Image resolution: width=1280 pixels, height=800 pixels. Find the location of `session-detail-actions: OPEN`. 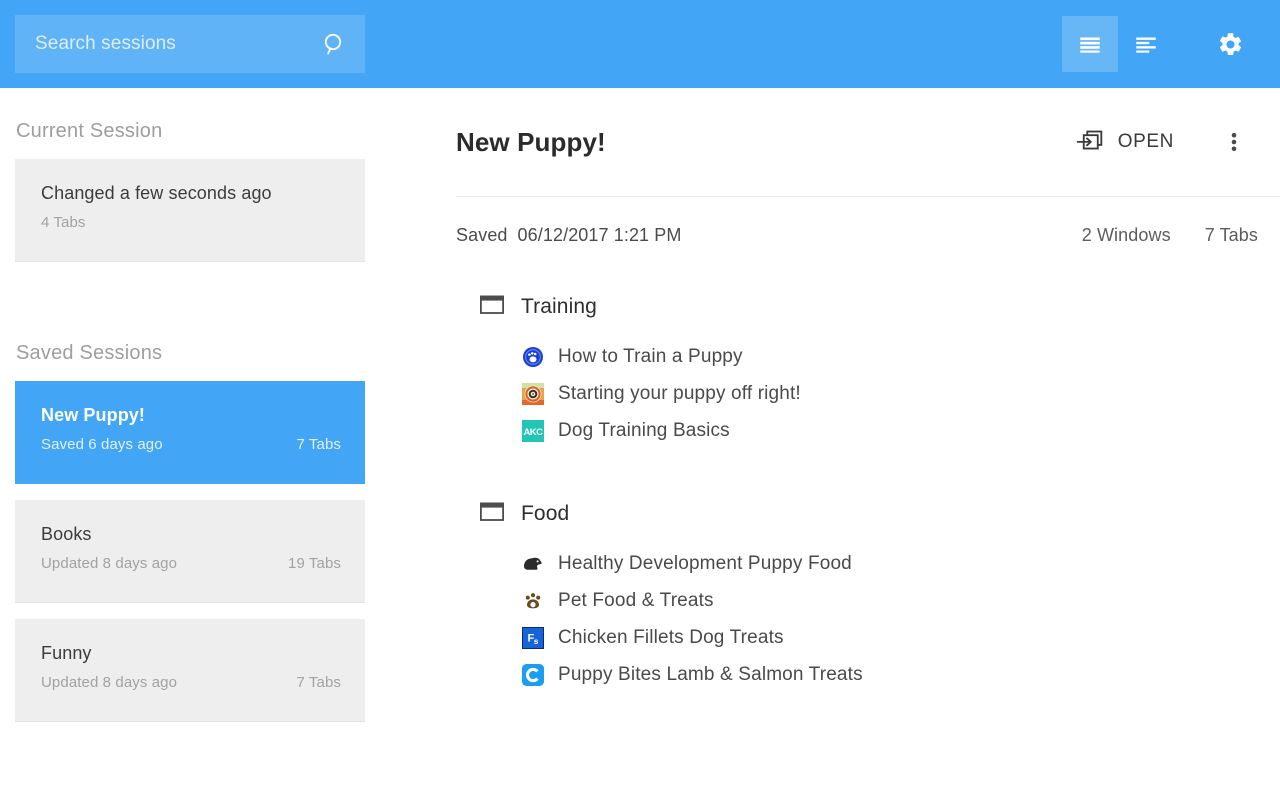

session-detail-actions: OPEN is located at coordinates (1162, 142).